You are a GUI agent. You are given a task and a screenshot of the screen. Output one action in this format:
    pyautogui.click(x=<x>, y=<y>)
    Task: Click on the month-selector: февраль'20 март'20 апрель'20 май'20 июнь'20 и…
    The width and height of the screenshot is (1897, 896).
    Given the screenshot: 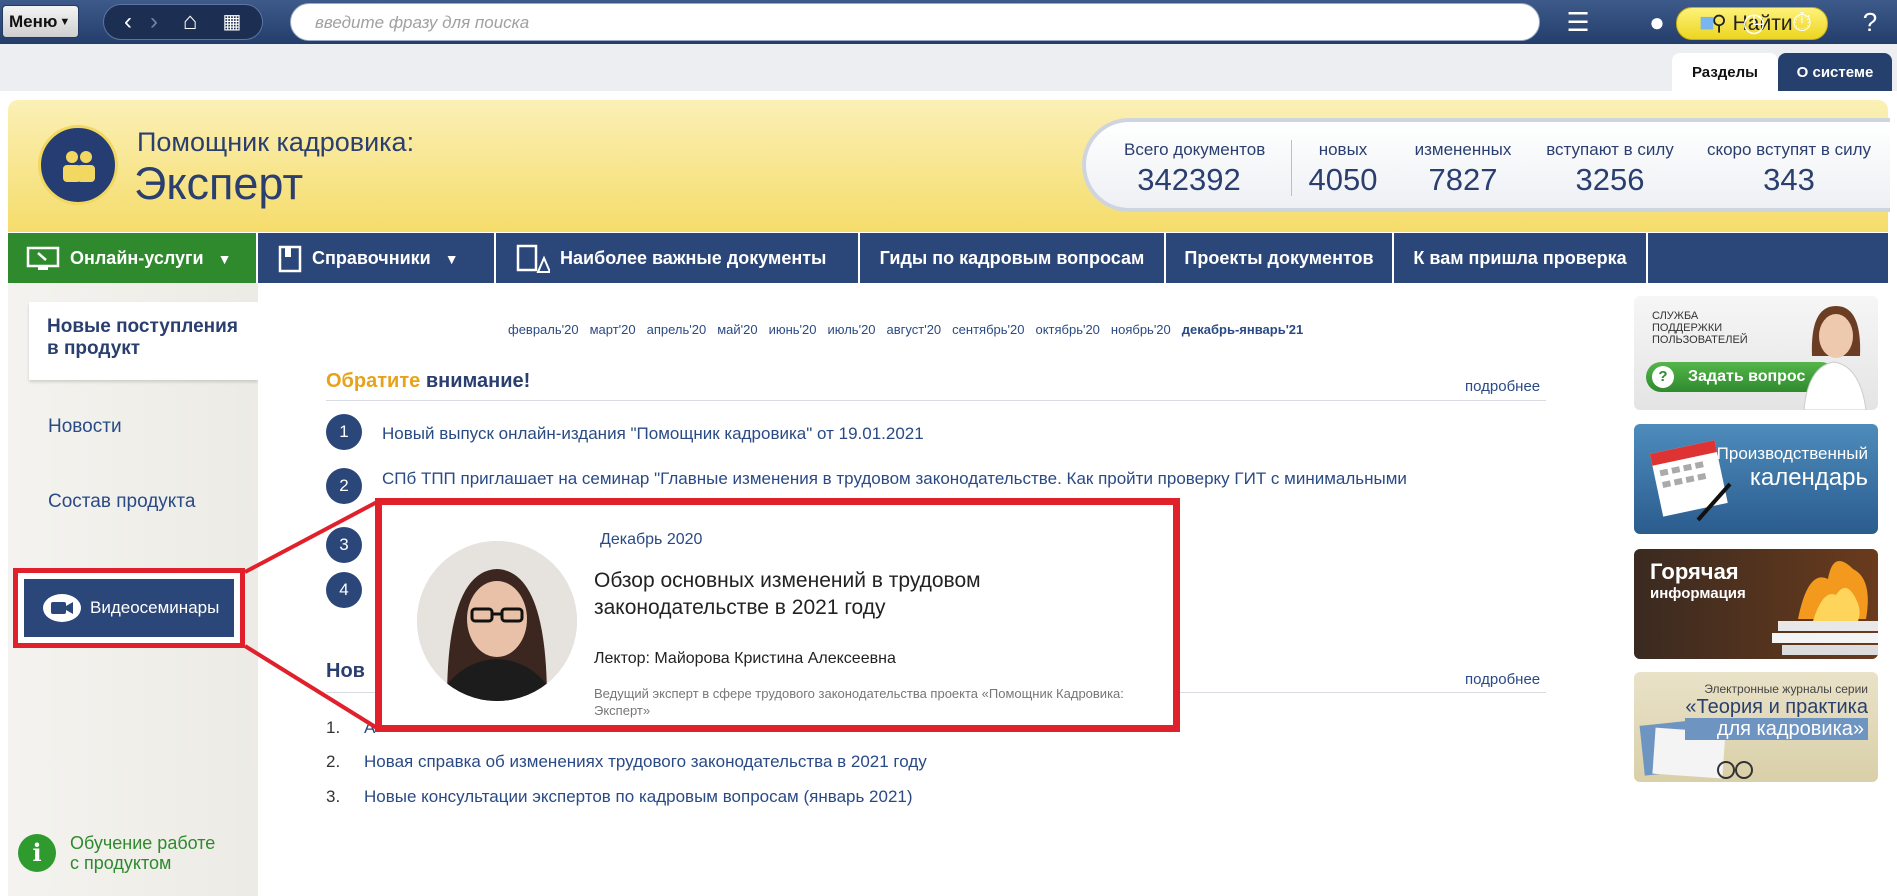 What is the action you would take?
    pyautogui.click(x=911, y=329)
    